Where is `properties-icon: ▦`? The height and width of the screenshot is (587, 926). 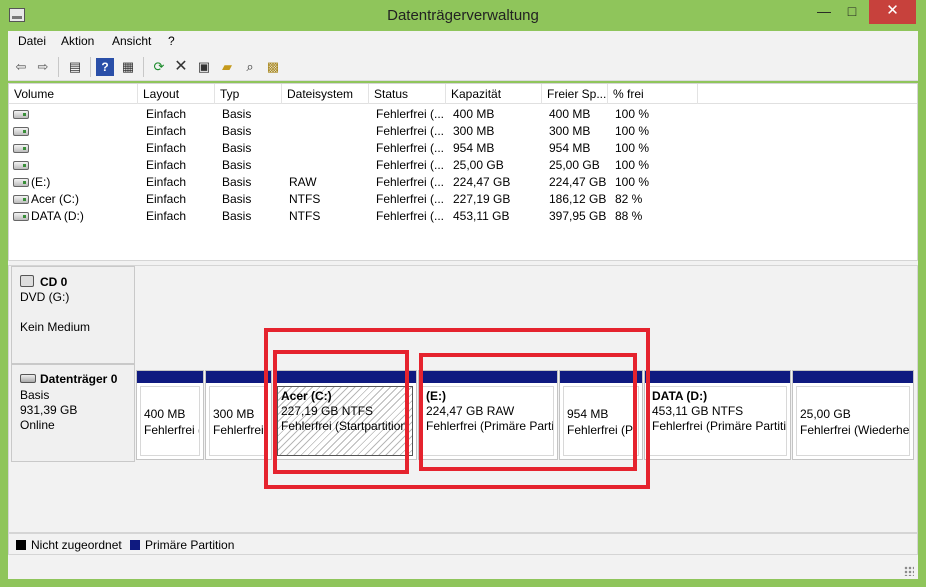 properties-icon: ▦ is located at coordinates (128, 67).